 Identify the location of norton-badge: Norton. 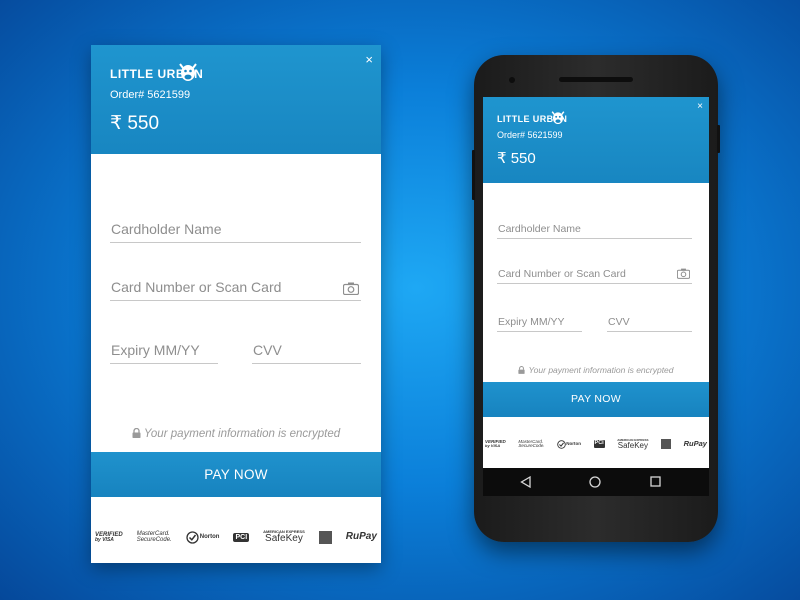
(202, 537).